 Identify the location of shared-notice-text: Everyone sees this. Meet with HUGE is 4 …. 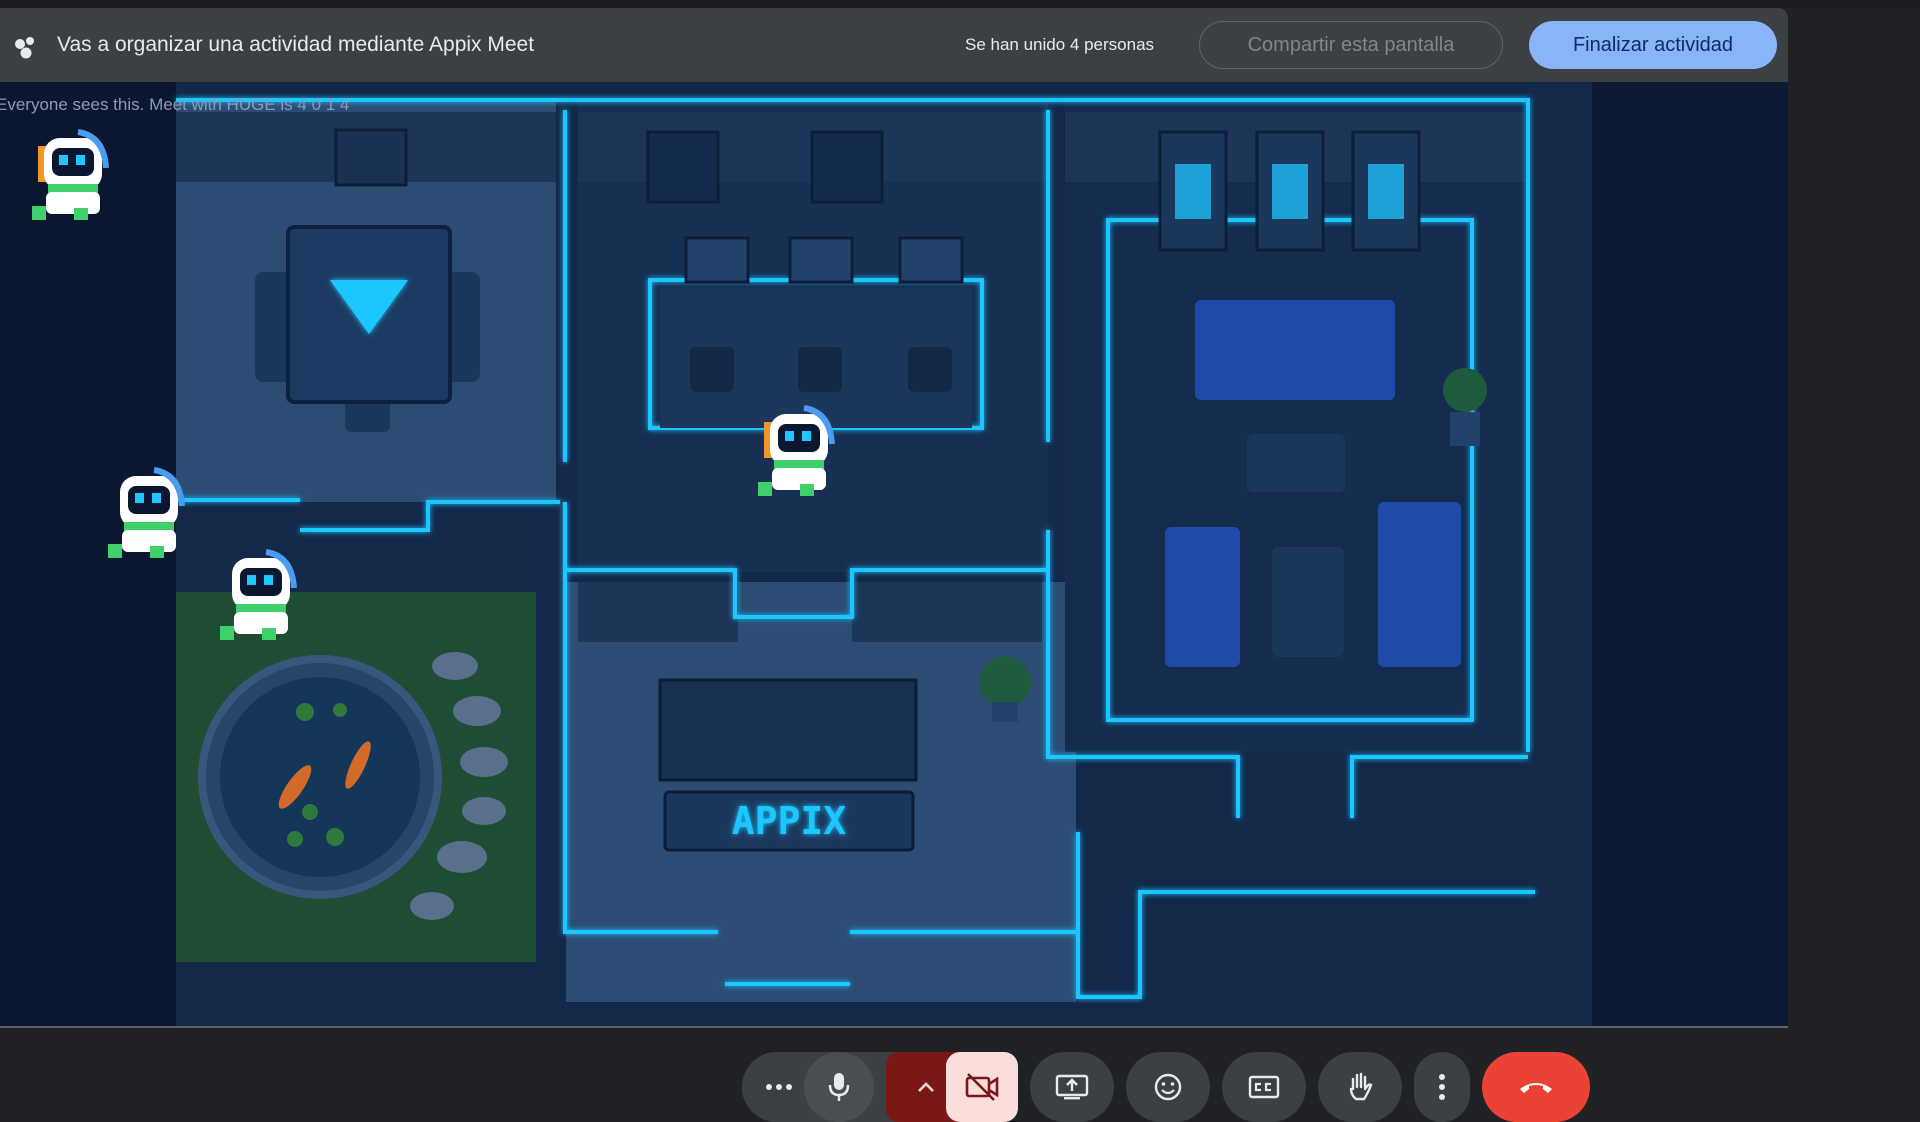
(175, 104).